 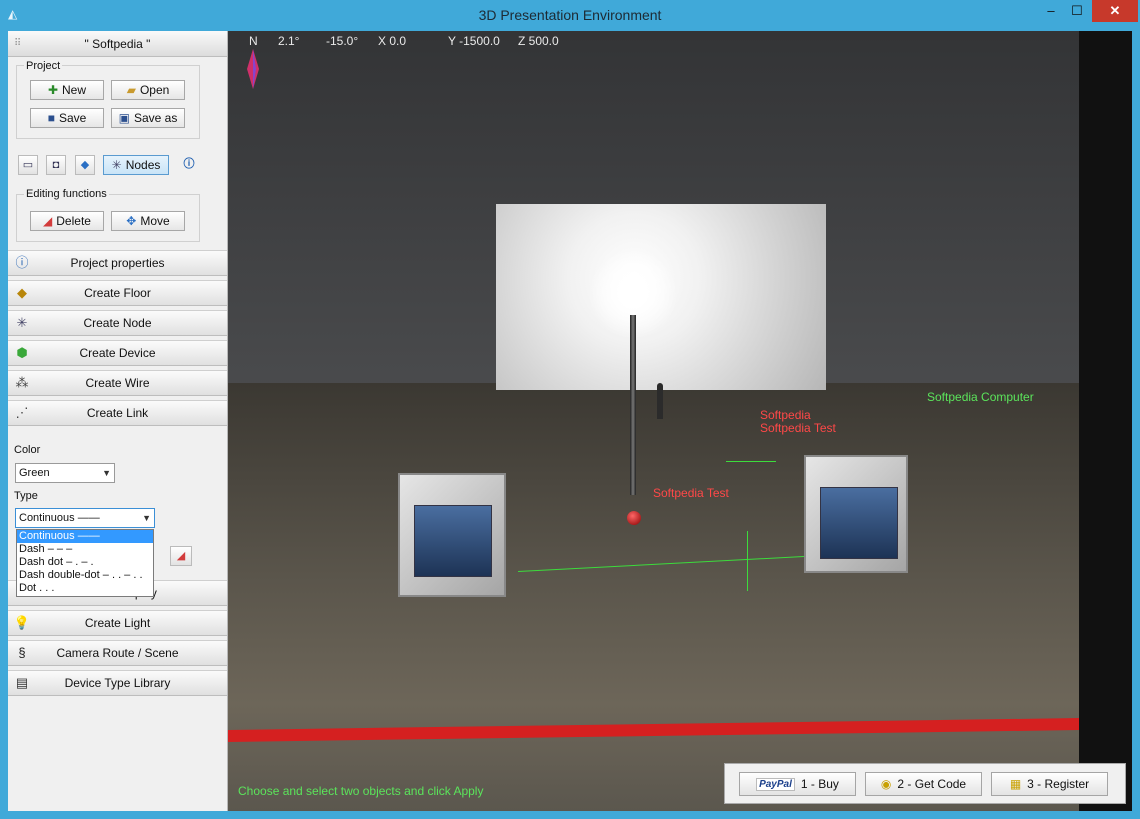 I want to click on type-option-continuous: Continuous ——, so click(x=85, y=536).